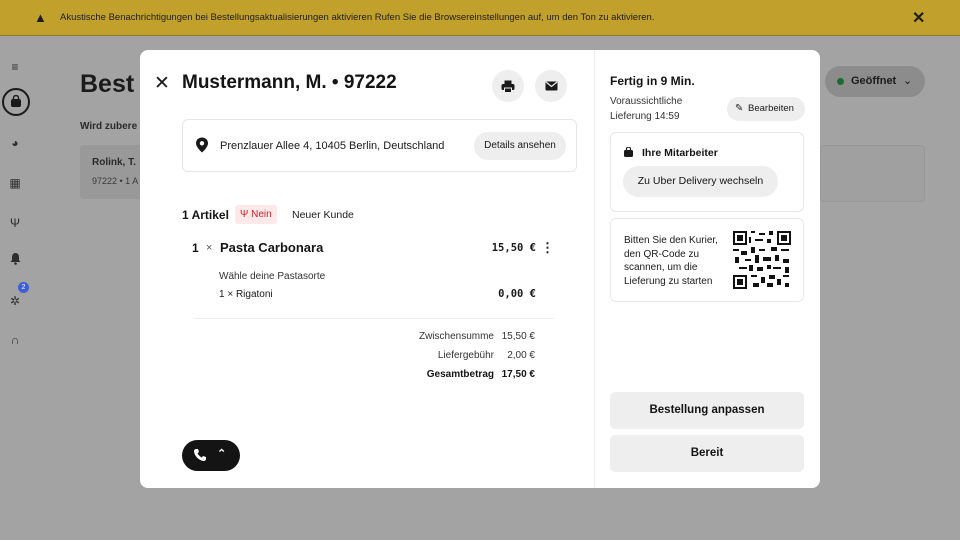  What do you see at coordinates (840, 81) in the screenshot?
I see `status-dot-icon` at bounding box center [840, 81].